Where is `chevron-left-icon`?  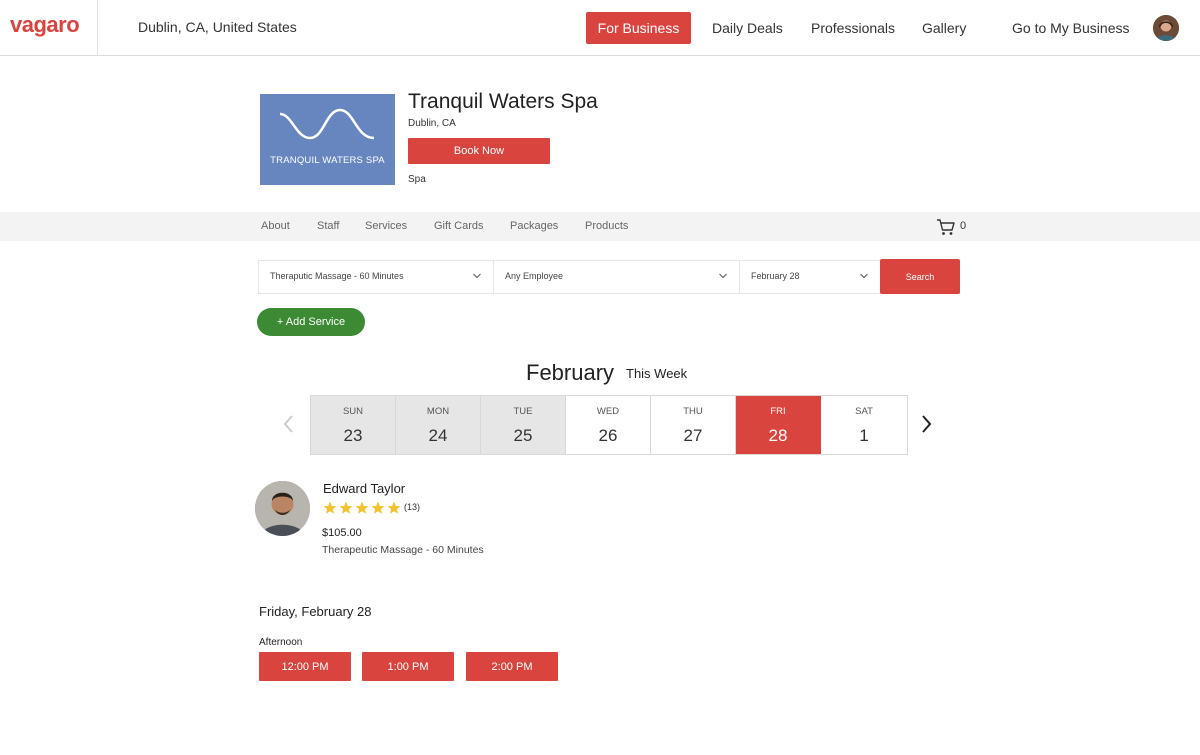
chevron-left-icon is located at coordinates (289, 426).